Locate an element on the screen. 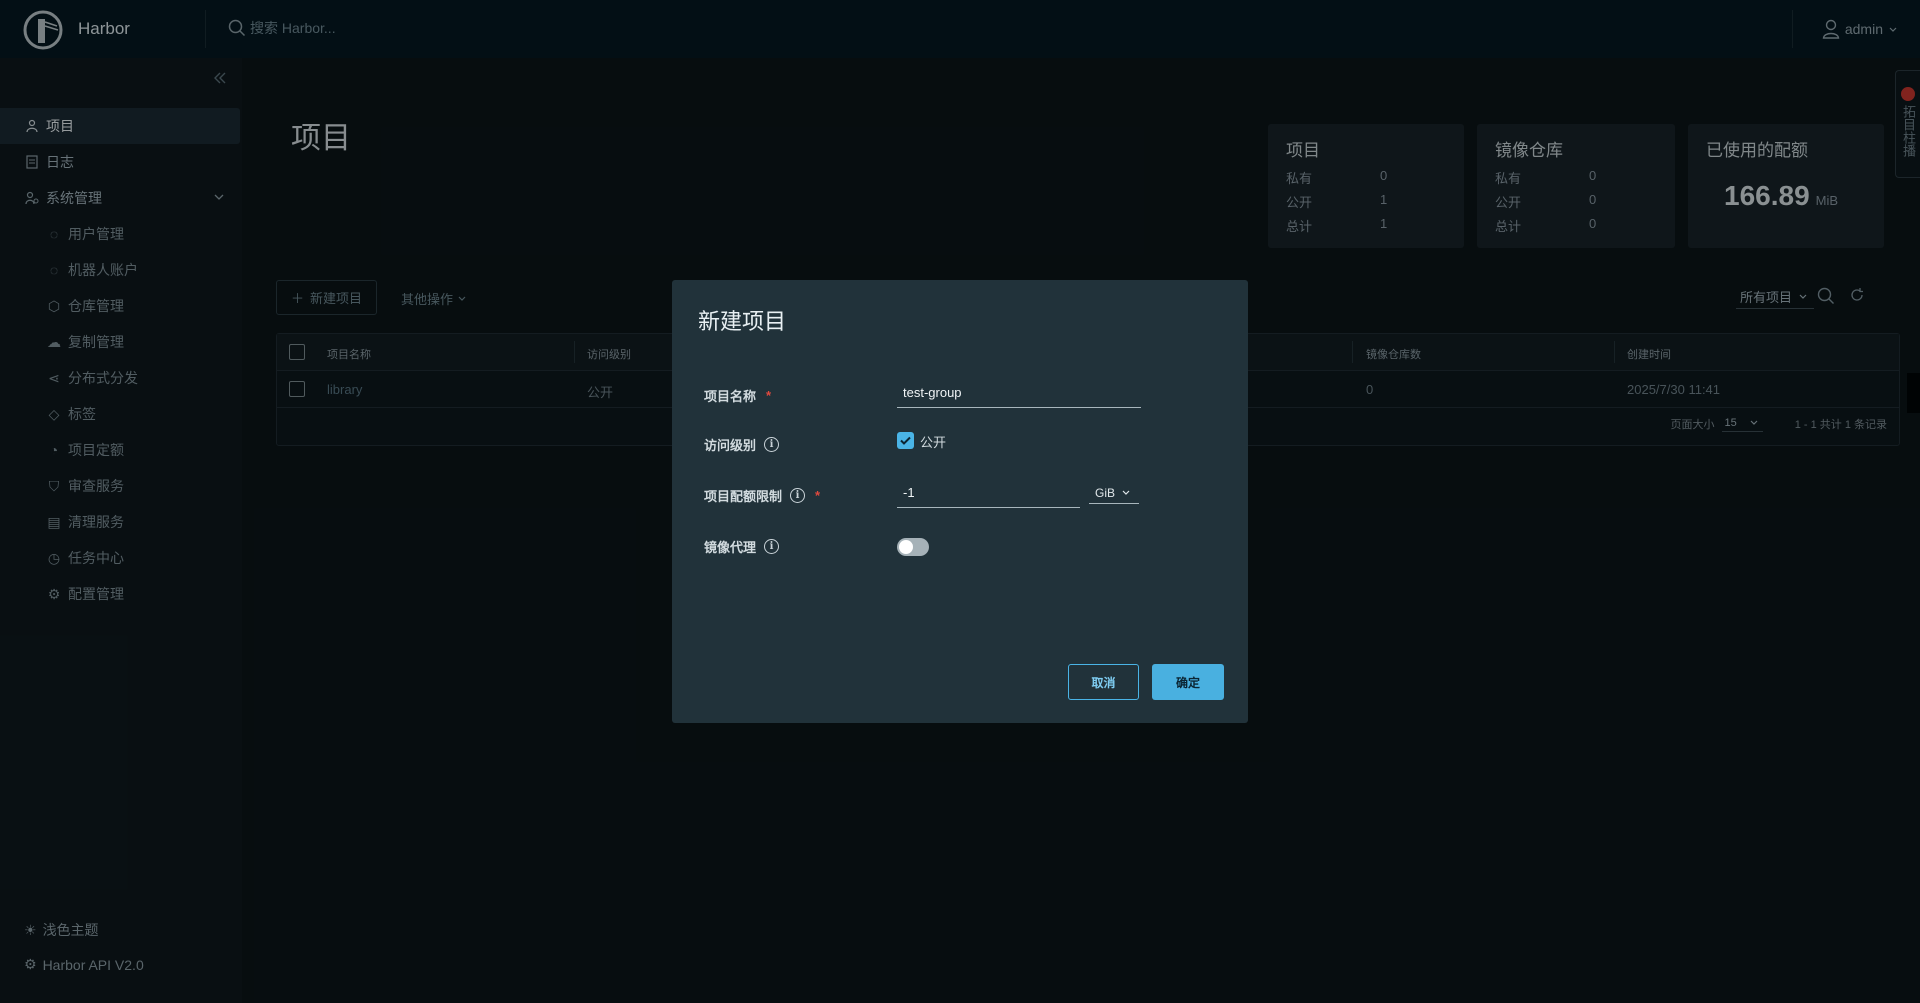 The image size is (1920, 1003). label-text: 镜像代理 is located at coordinates (730, 547).